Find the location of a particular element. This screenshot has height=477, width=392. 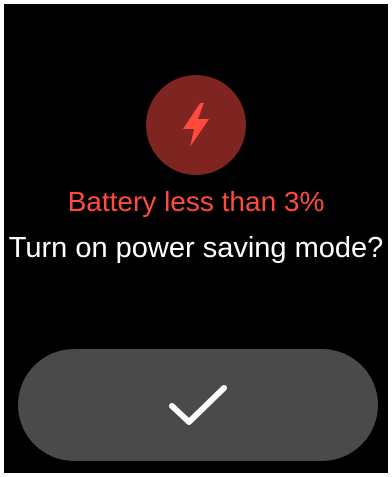

battery-alert-badge is located at coordinates (196, 125).